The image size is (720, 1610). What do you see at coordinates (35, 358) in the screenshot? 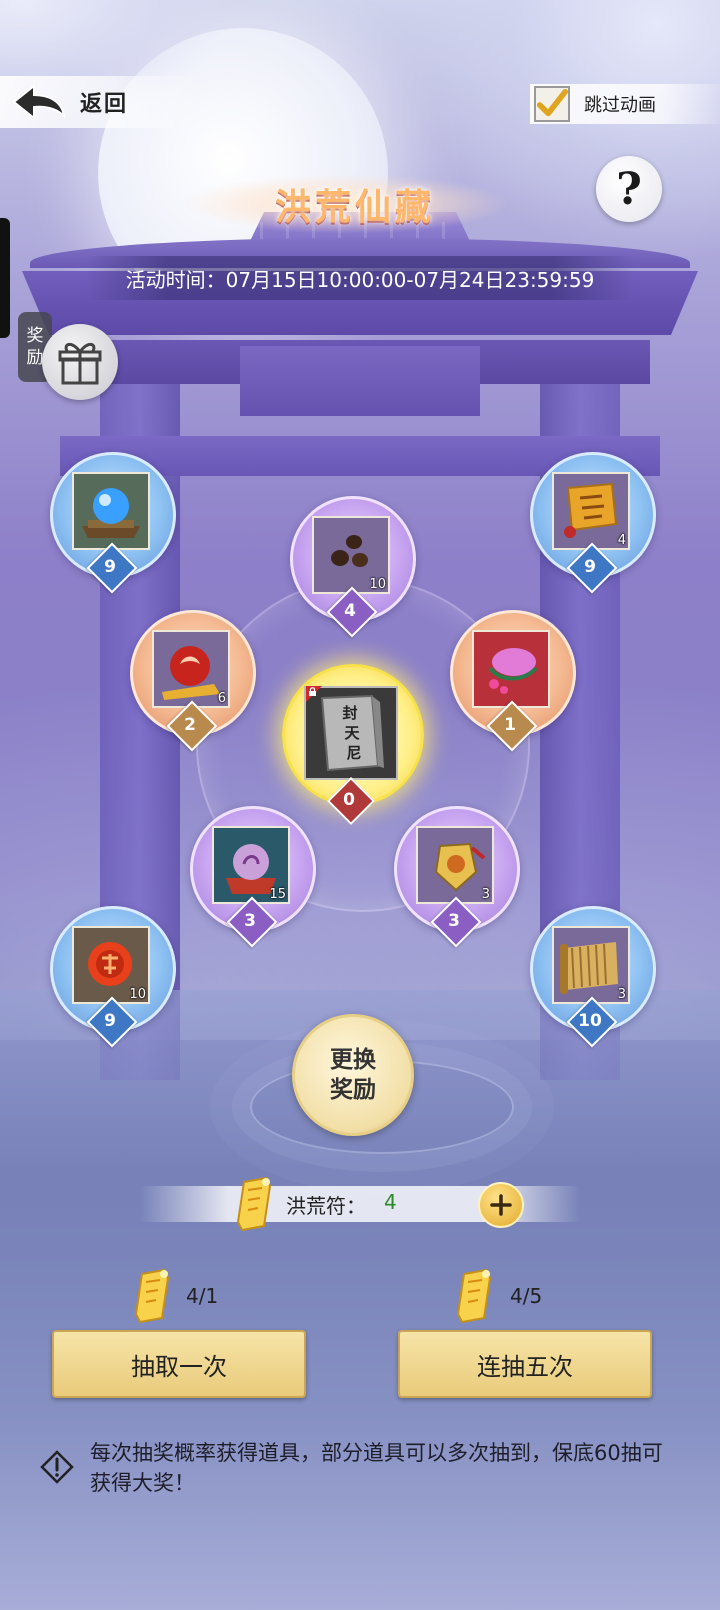
I see `reward-tag-char-2: 励` at bounding box center [35, 358].